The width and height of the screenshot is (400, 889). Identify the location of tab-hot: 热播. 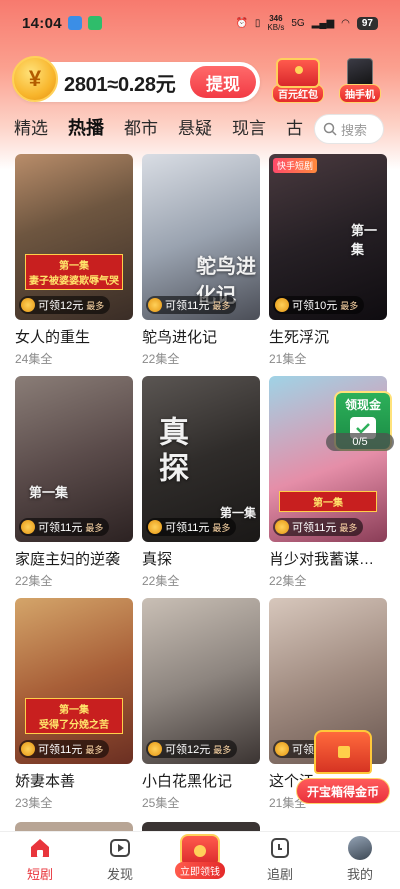
(86, 130).